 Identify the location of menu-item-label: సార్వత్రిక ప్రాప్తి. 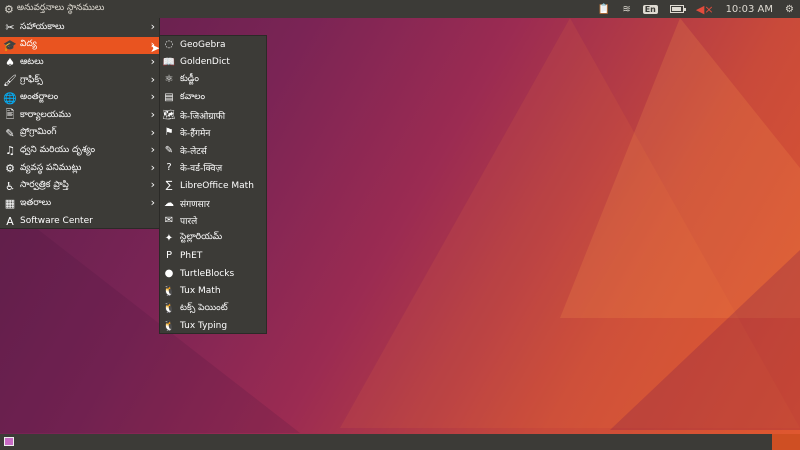
(44, 185).